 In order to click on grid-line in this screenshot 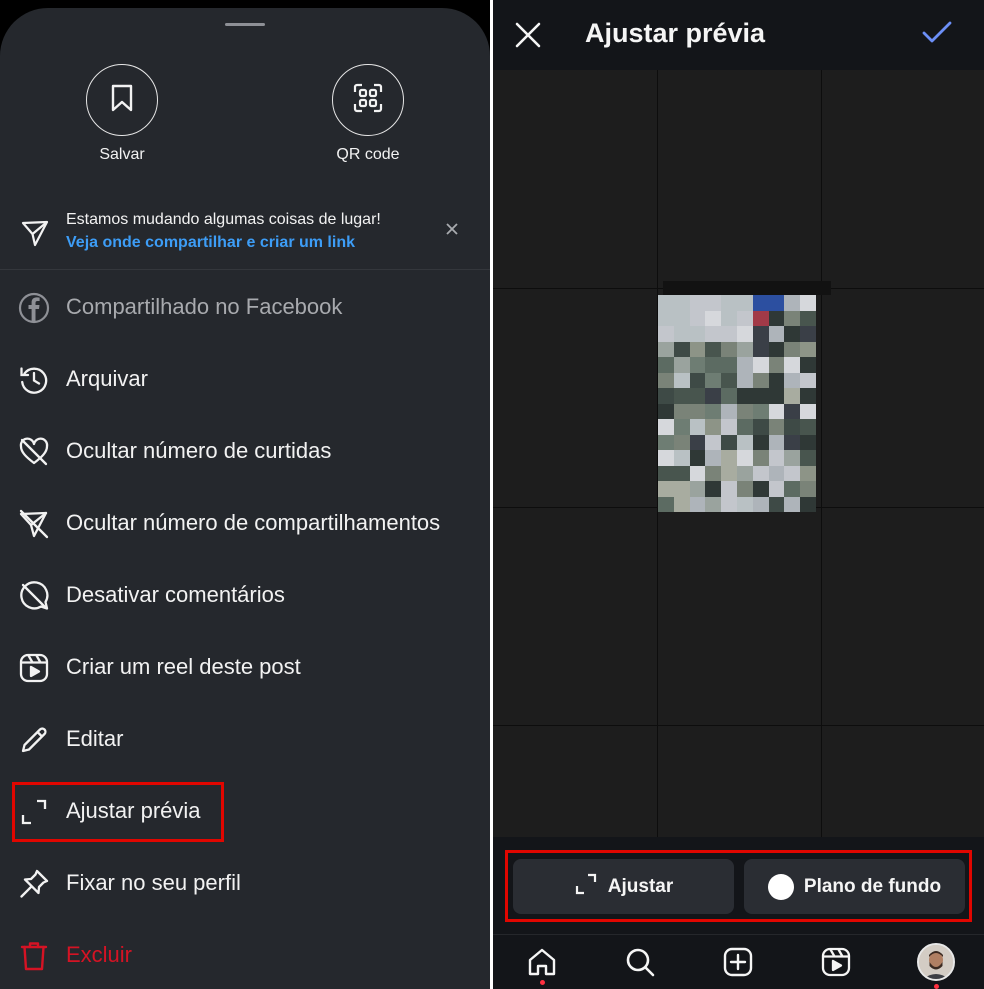, I will do `click(821, 453)`.